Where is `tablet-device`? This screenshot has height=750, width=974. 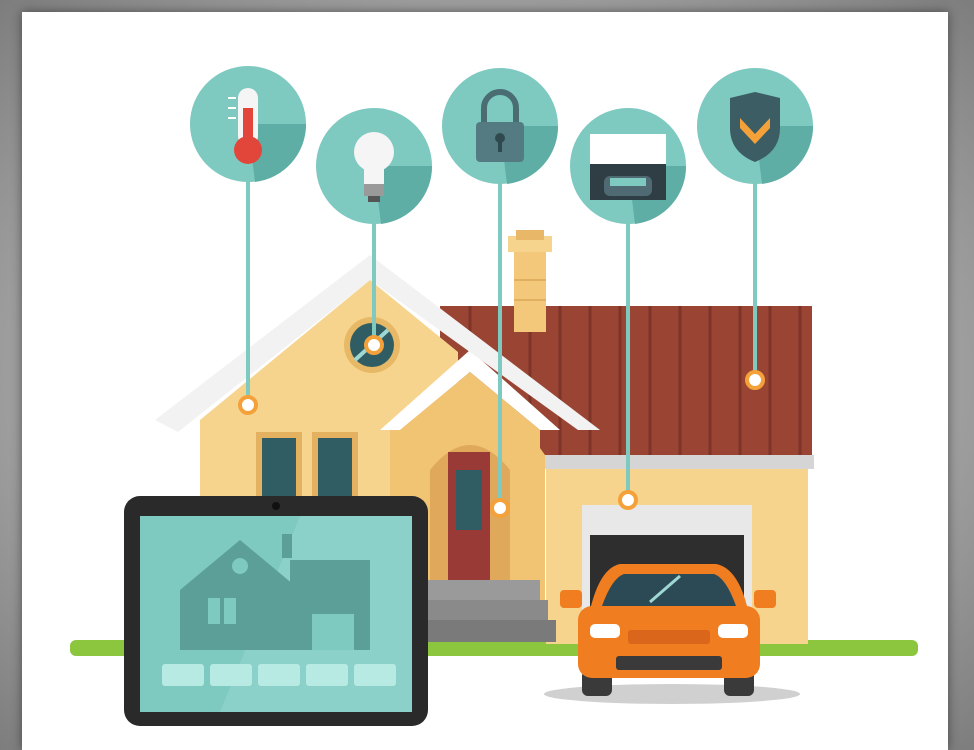
tablet-device is located at coordinates (276, 611).